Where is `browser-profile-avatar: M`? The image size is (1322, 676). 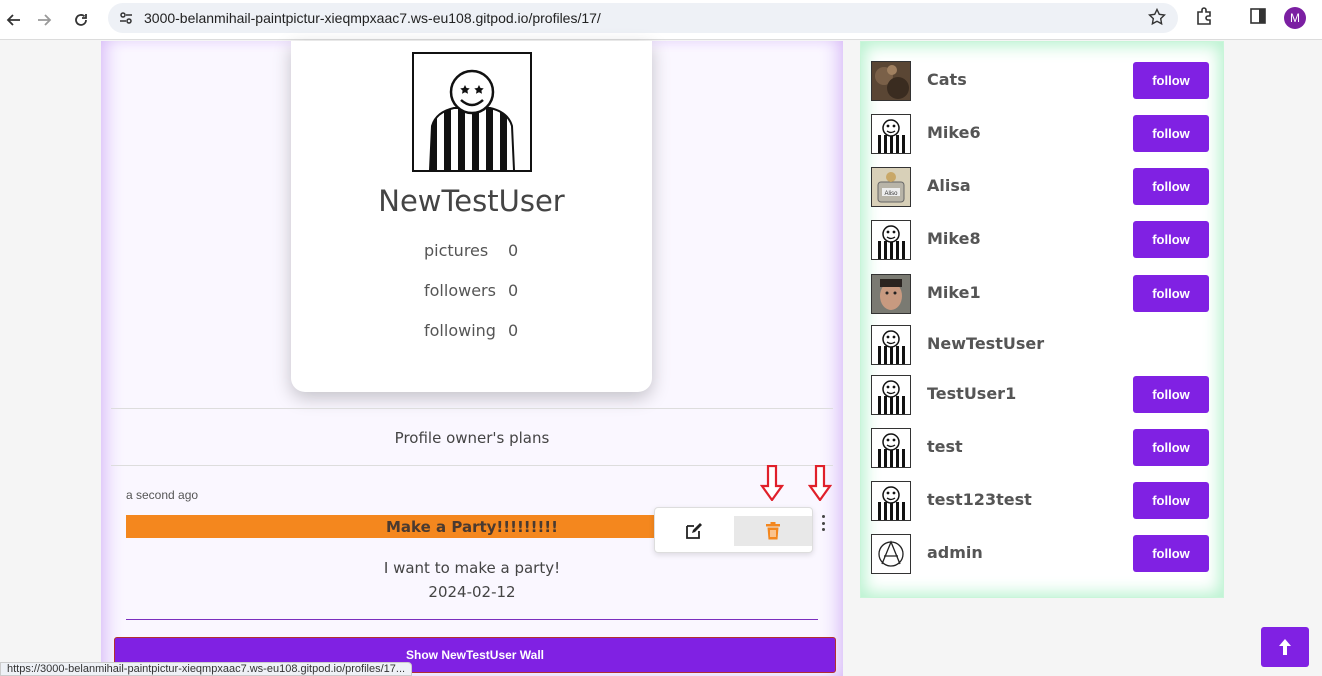
browser-profile-avatar: M is located at coordinates (1295, 18).